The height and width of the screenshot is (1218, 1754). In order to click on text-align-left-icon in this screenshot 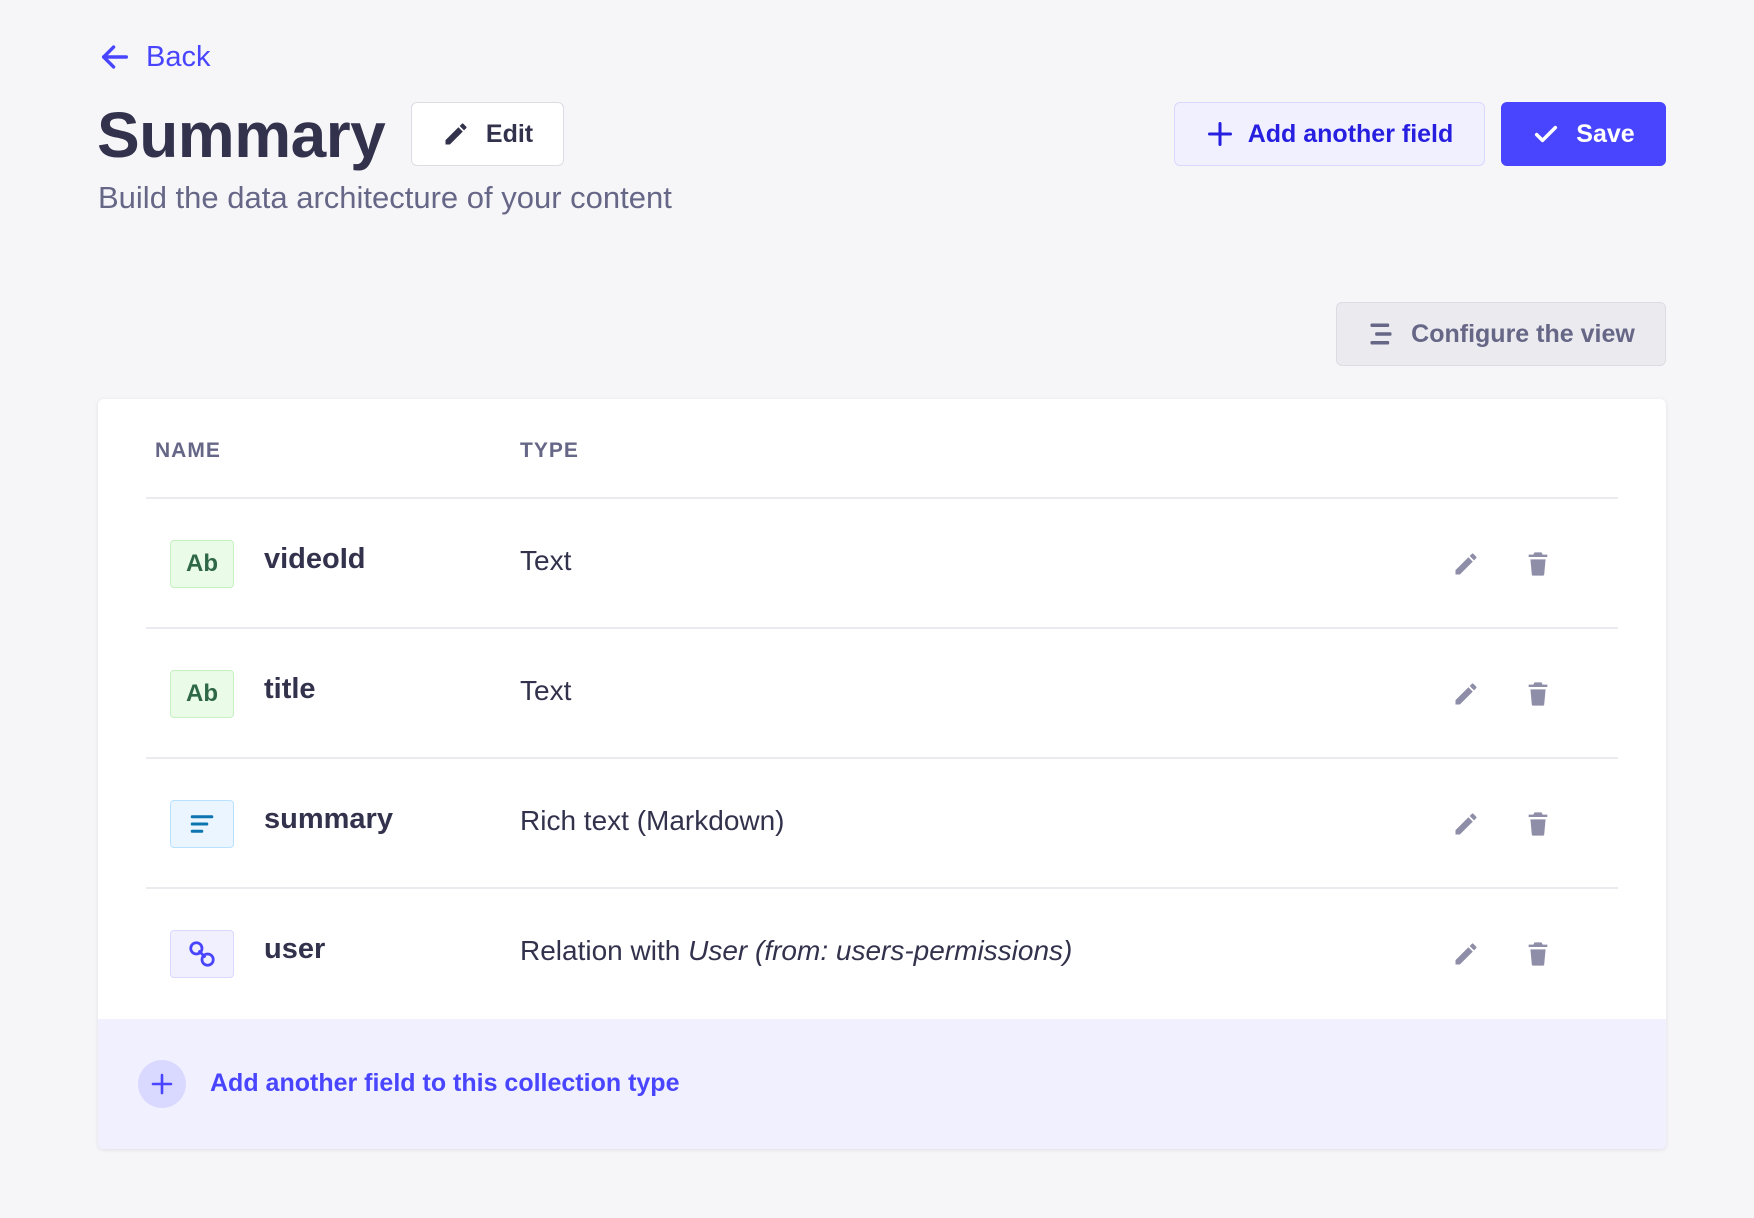, I will do `click(202, 824)`.